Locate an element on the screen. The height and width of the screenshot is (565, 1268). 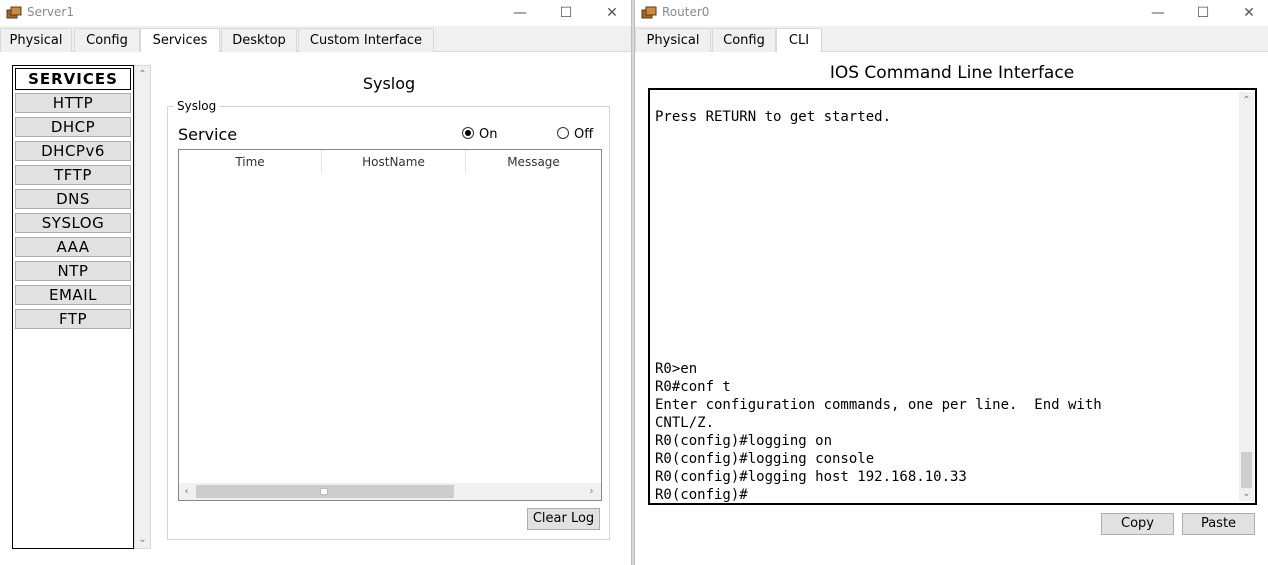
column-header-message: Message is located at coordinates (533, 162).